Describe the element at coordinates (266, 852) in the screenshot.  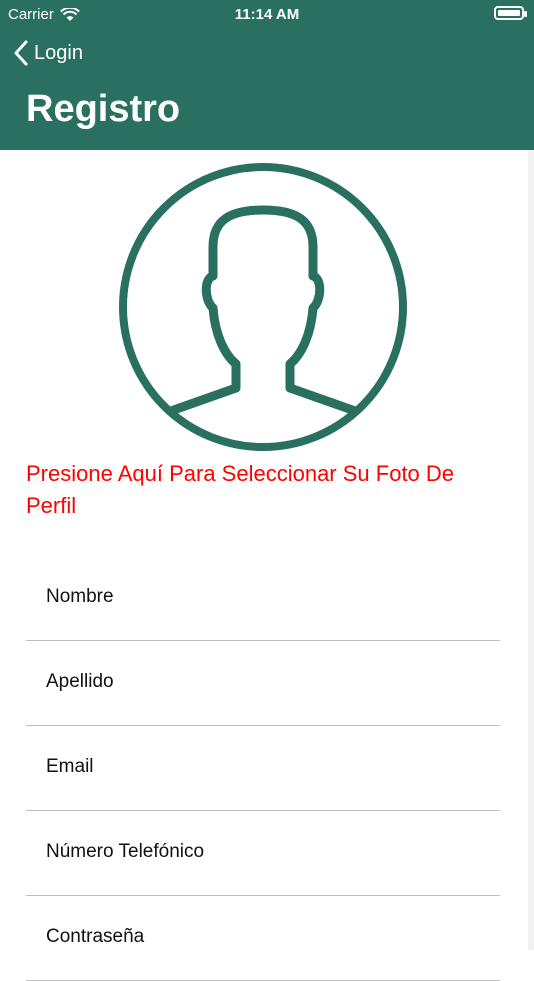
I see `phone-input` at that location.